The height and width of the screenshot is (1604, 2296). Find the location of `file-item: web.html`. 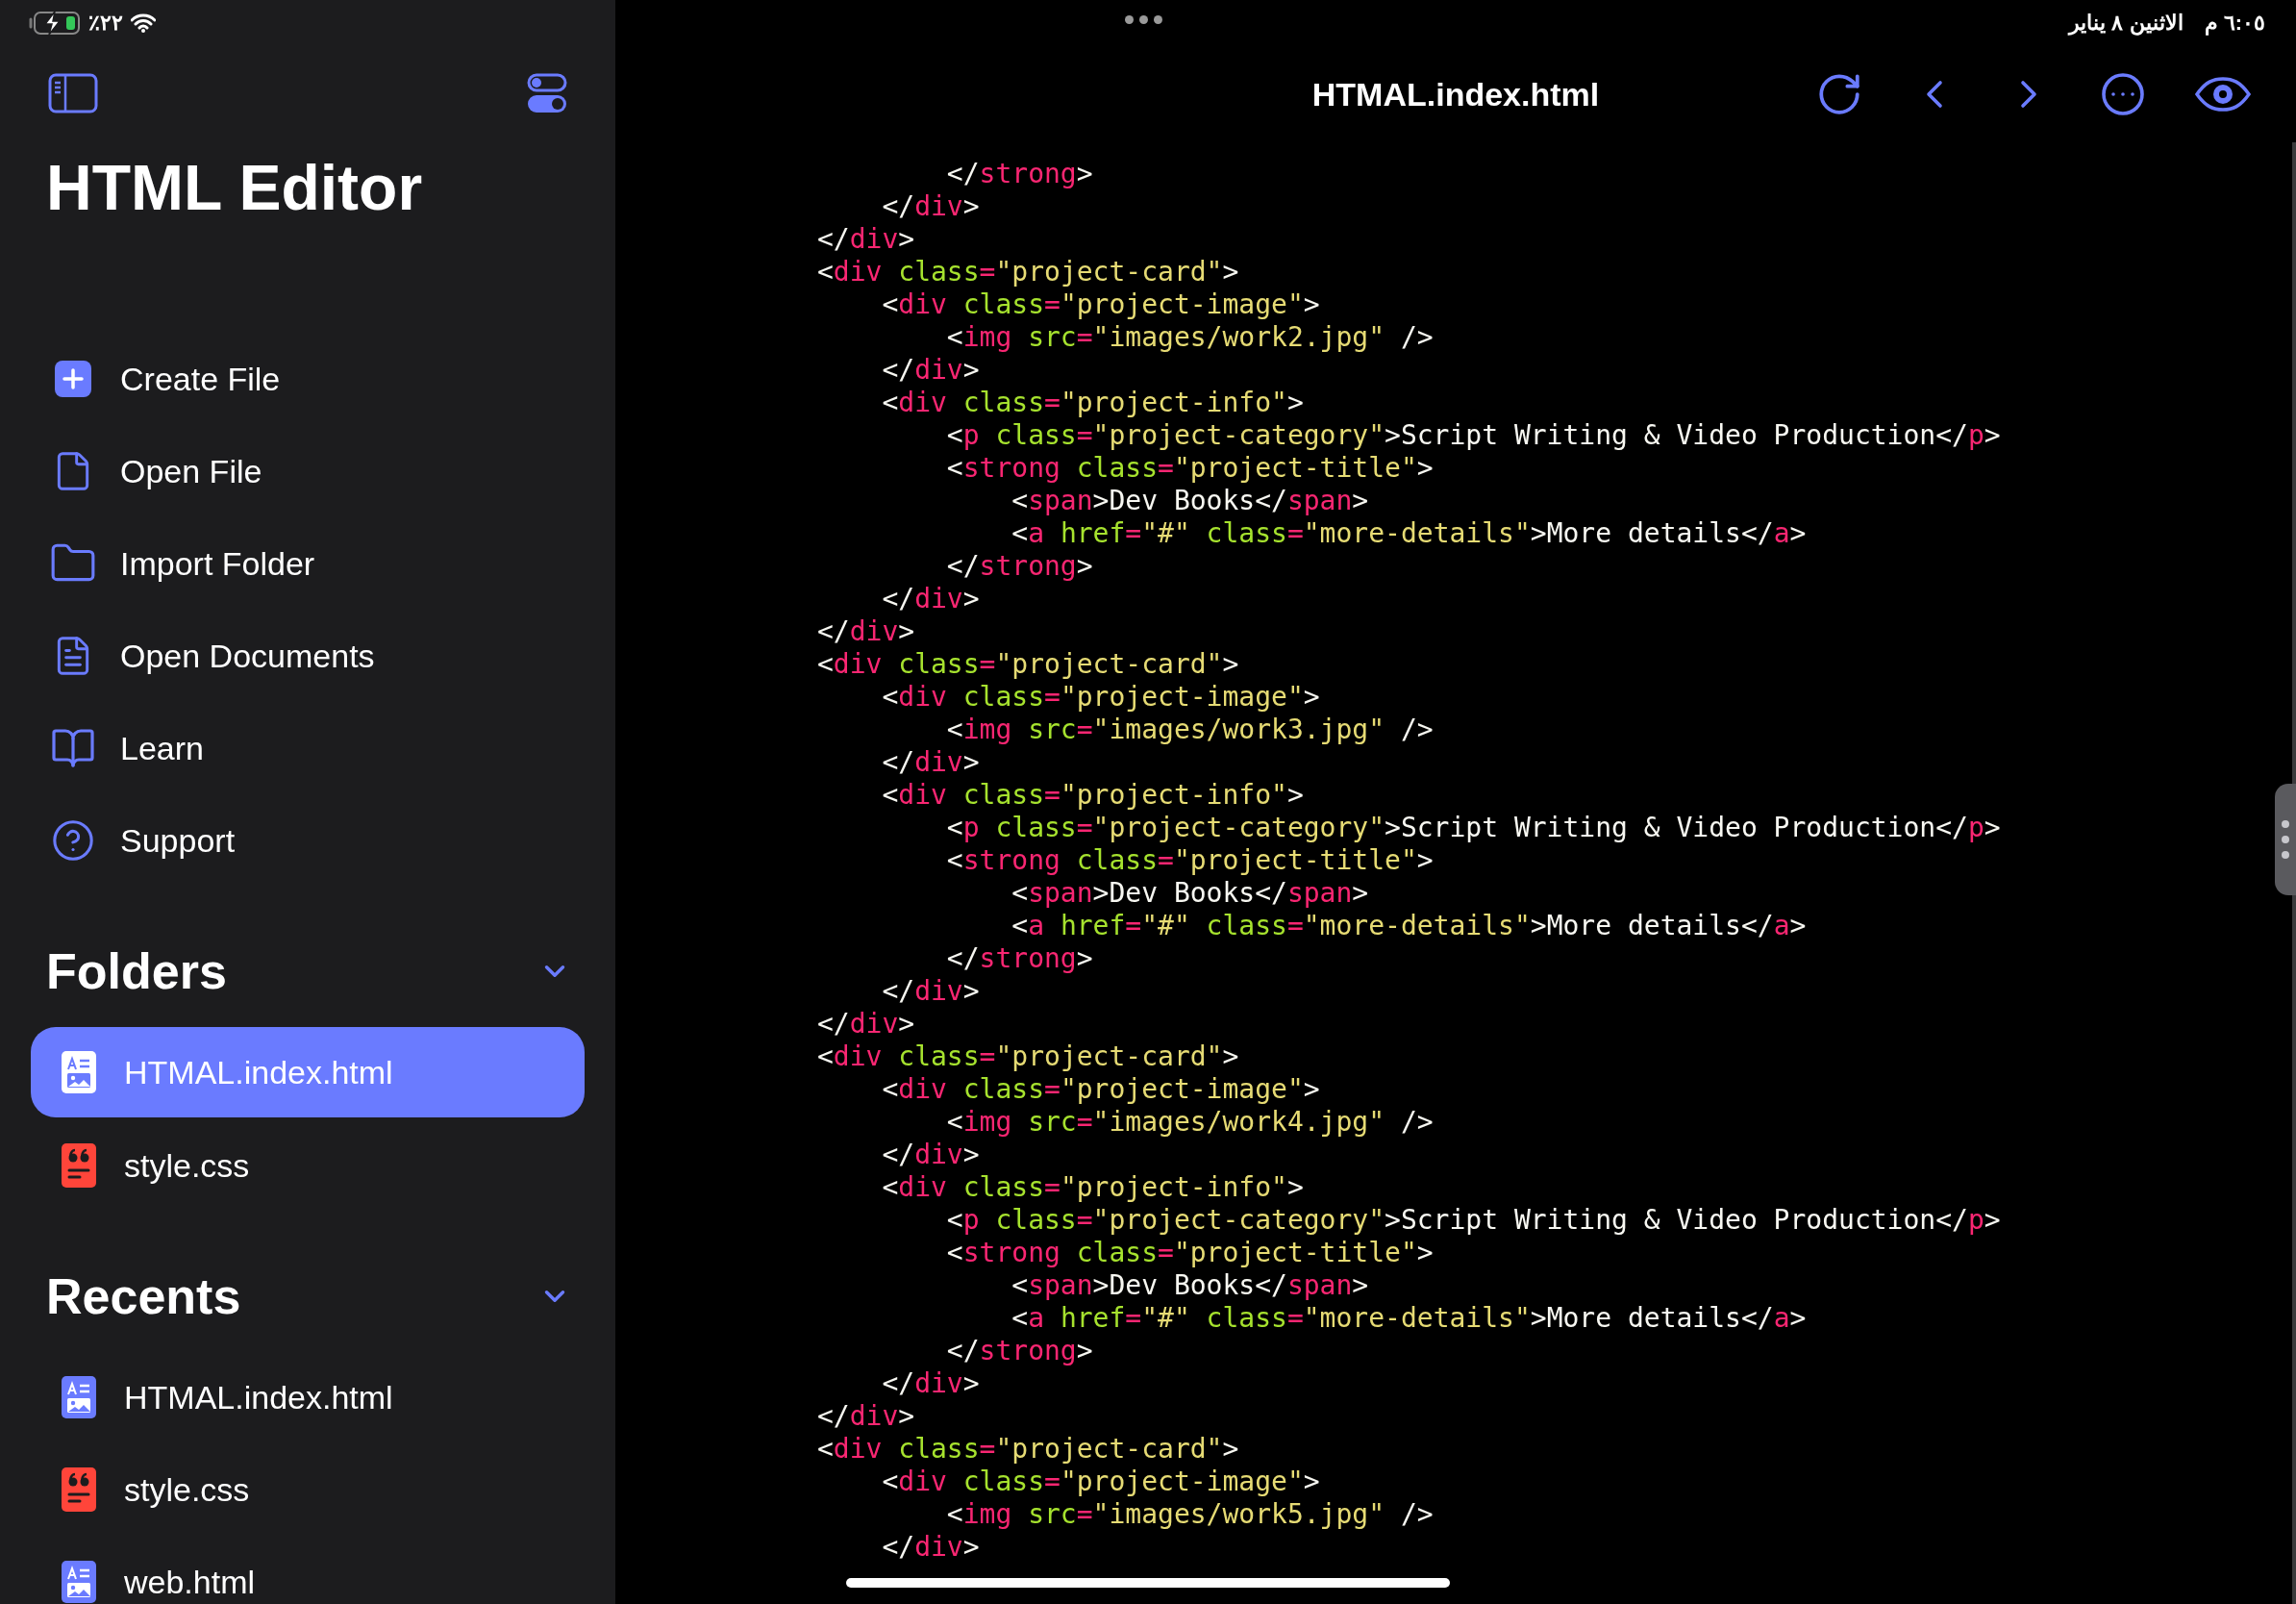

file-item: web.html is located at coordinates (308, 1570).